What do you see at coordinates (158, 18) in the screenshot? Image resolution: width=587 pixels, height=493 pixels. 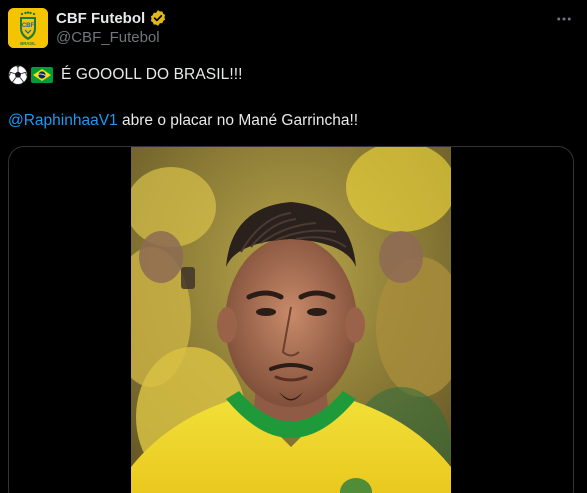 I see `verified-badge-icon` at bounding box center [158, 18].